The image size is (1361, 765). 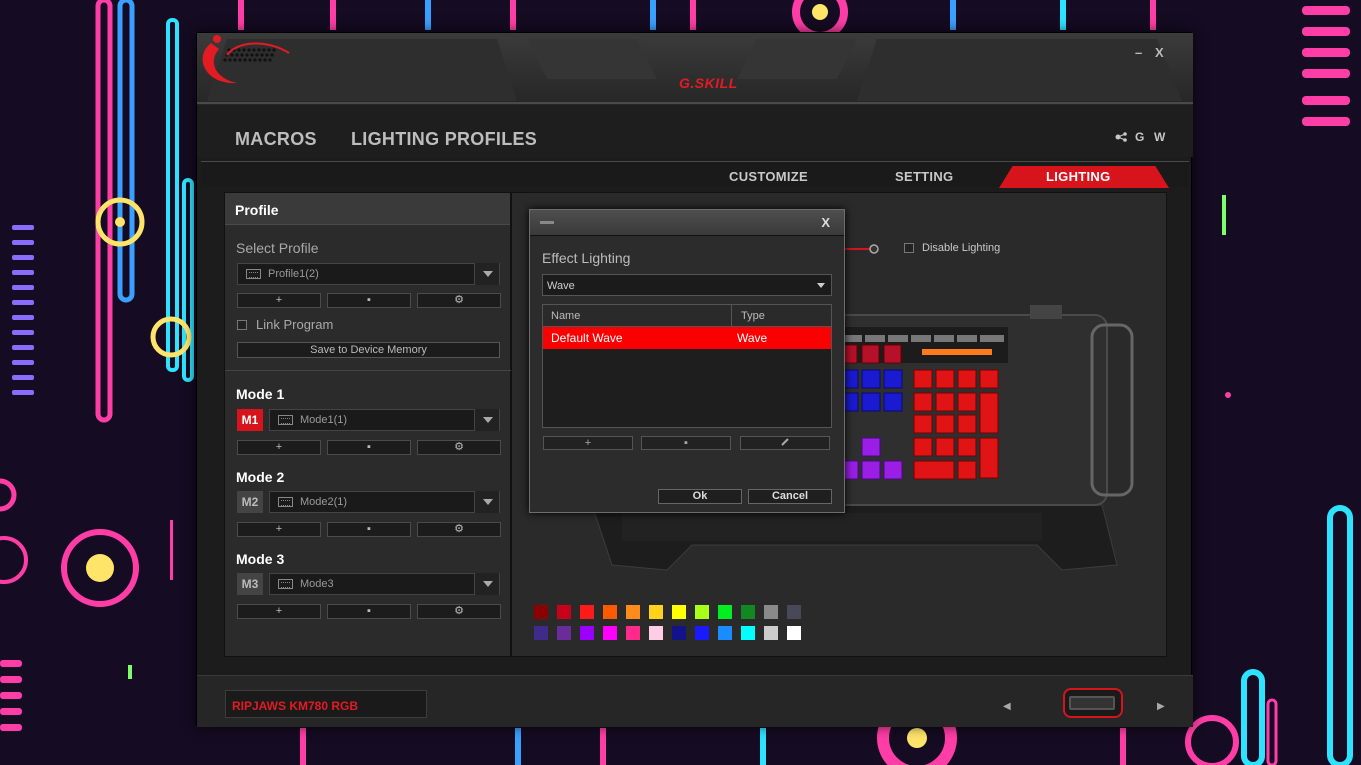 I want to click on edit-effect-button, so click(x=785, y=443).